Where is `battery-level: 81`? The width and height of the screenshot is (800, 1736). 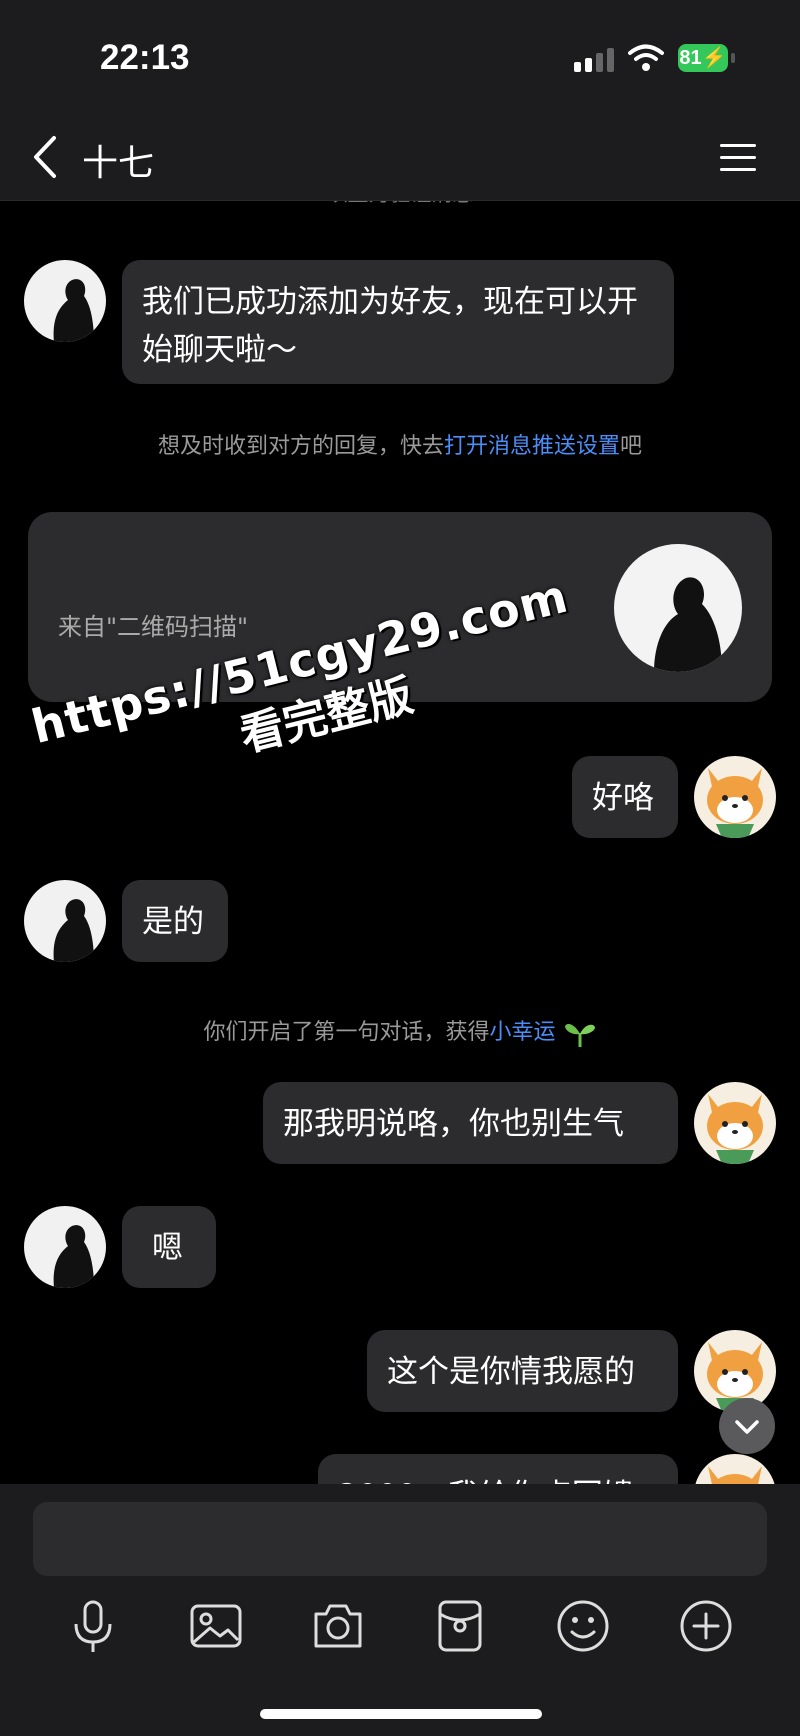 battery-level: 81 is located at coordinates (690, 58).